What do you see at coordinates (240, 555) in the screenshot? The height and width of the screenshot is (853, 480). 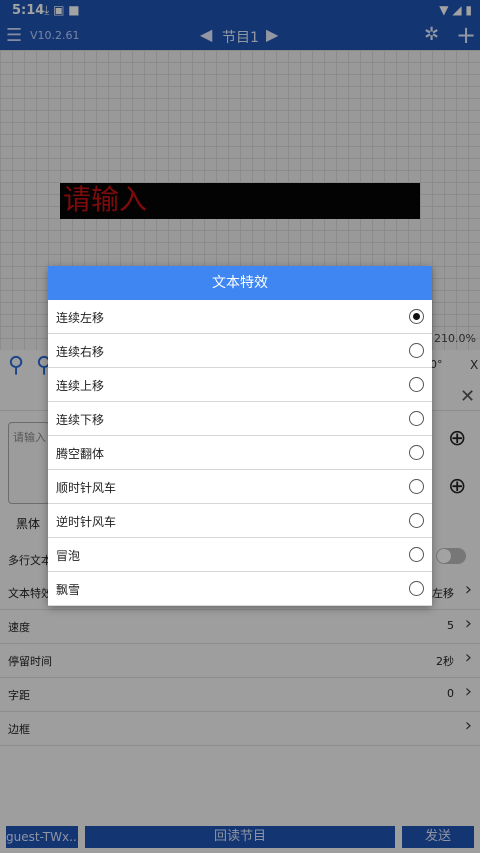 I see `effect-option: 冒泡` at bounding box center [240, 555].